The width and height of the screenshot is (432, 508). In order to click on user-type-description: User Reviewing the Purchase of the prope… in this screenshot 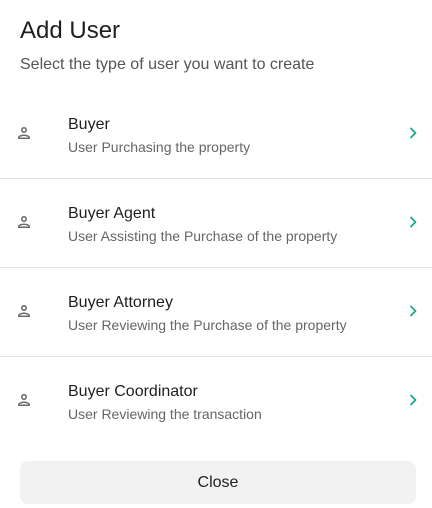, I will do `click(207, 325)`.